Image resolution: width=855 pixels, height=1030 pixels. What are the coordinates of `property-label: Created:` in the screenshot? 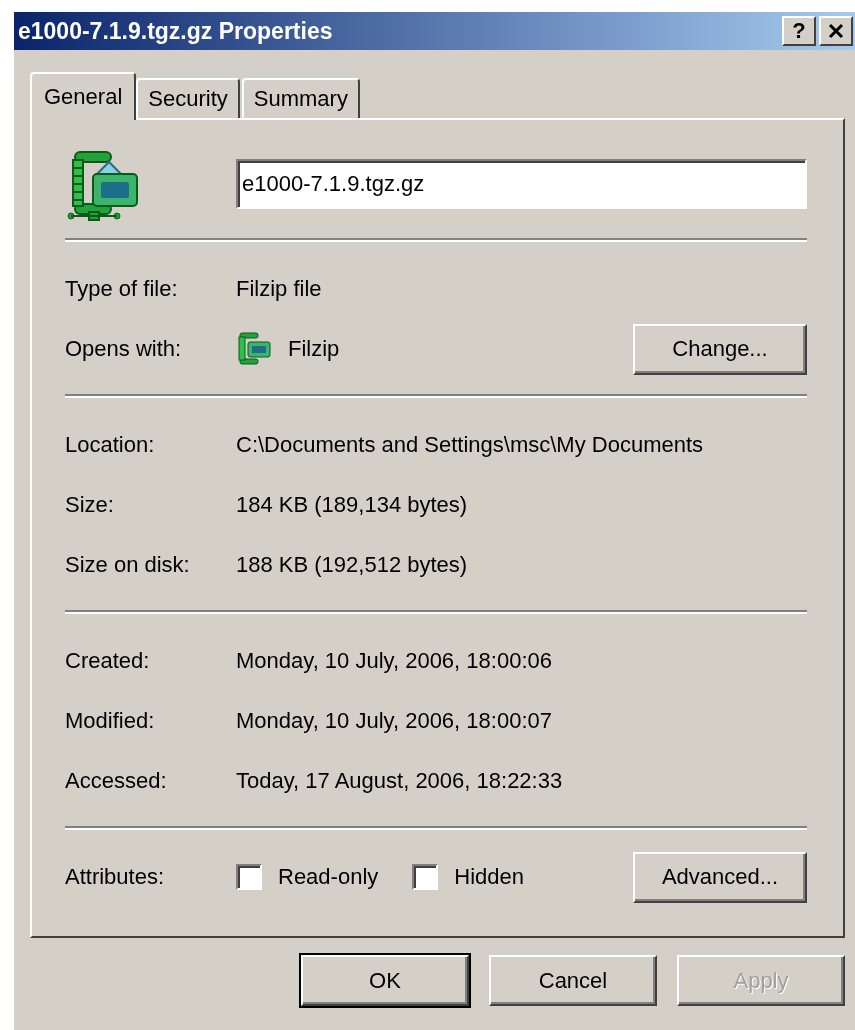 It's located at (108, 661).